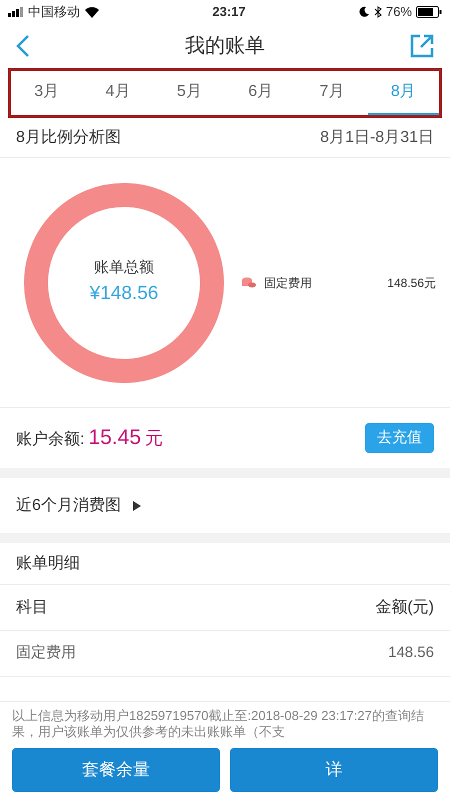 This screenshot has height=800, width=450. Describe the element at coordinates (229, 12) in the screenshot. I see `clock-time: 23:17` at that location.